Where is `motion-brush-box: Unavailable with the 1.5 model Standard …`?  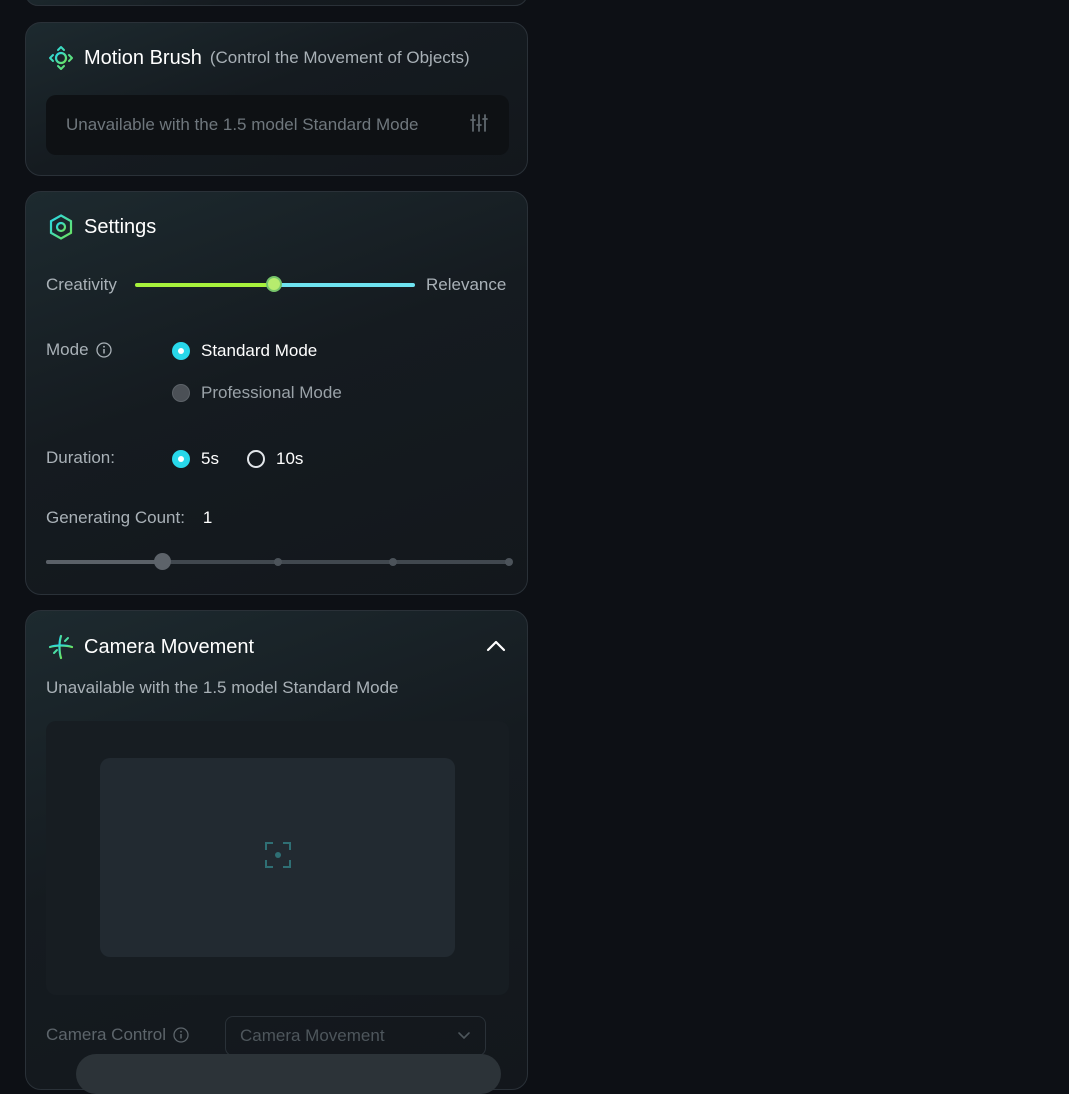 motion-brush-box: Unavailable with the 1.5 model Standard … is located at coordinates (277, 125).